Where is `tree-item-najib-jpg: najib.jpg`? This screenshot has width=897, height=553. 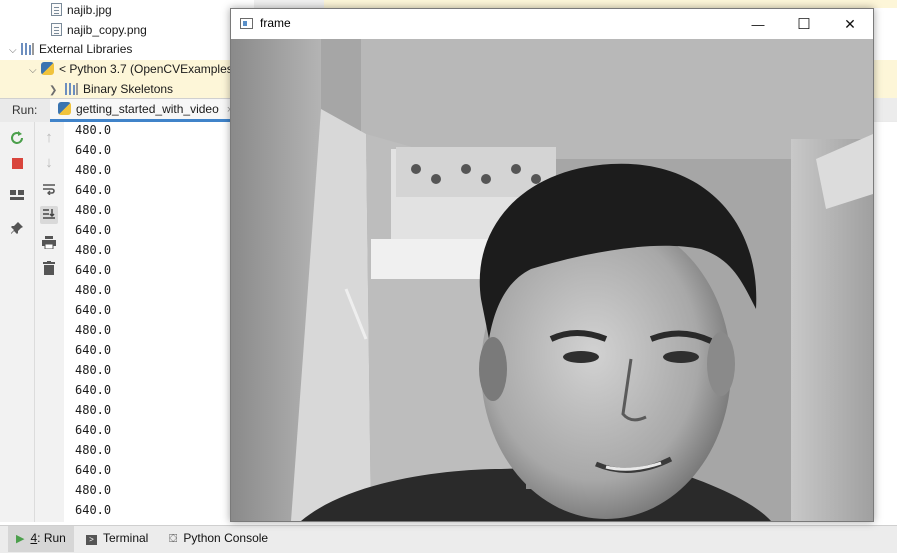
tree-item-najib-jpg: najib.jpg is located at coordinates (81, 10).